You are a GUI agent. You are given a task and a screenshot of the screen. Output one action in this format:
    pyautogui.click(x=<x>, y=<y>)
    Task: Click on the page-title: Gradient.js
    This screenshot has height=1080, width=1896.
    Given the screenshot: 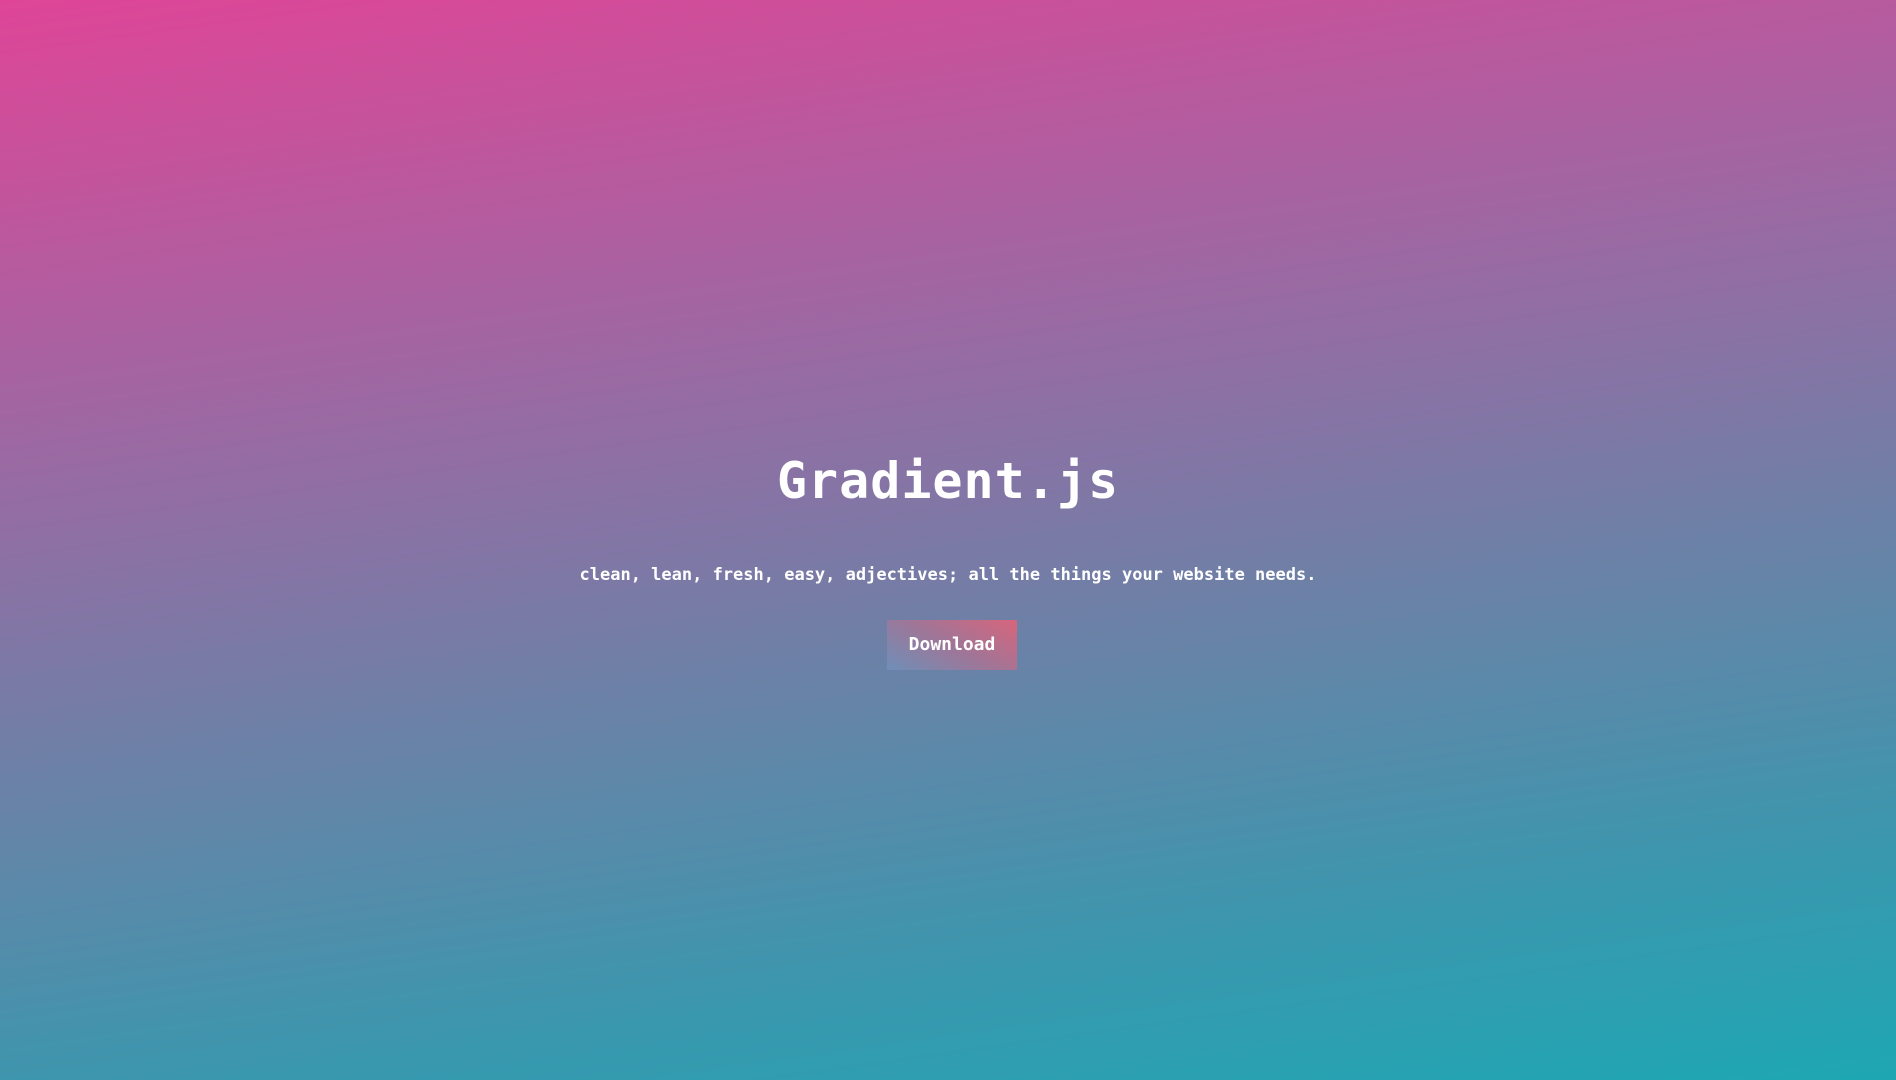 What is the action you would take?
    pyautogui.click(x=948, y=481)
    